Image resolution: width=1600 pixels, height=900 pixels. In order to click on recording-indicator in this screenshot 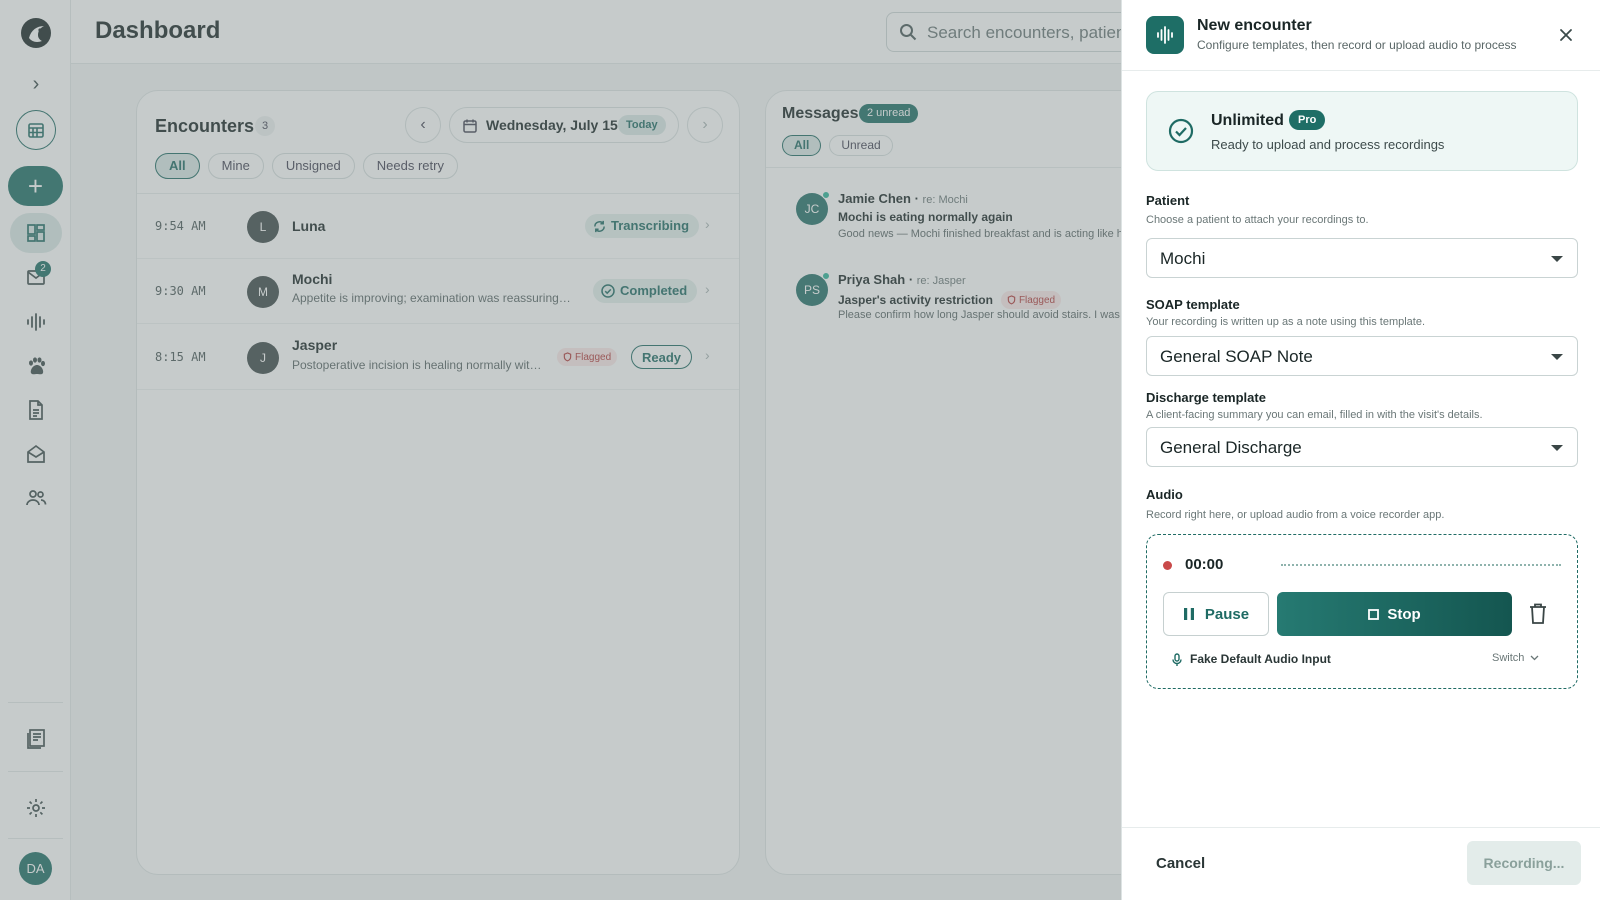, I will do `click(1167, 565)`.